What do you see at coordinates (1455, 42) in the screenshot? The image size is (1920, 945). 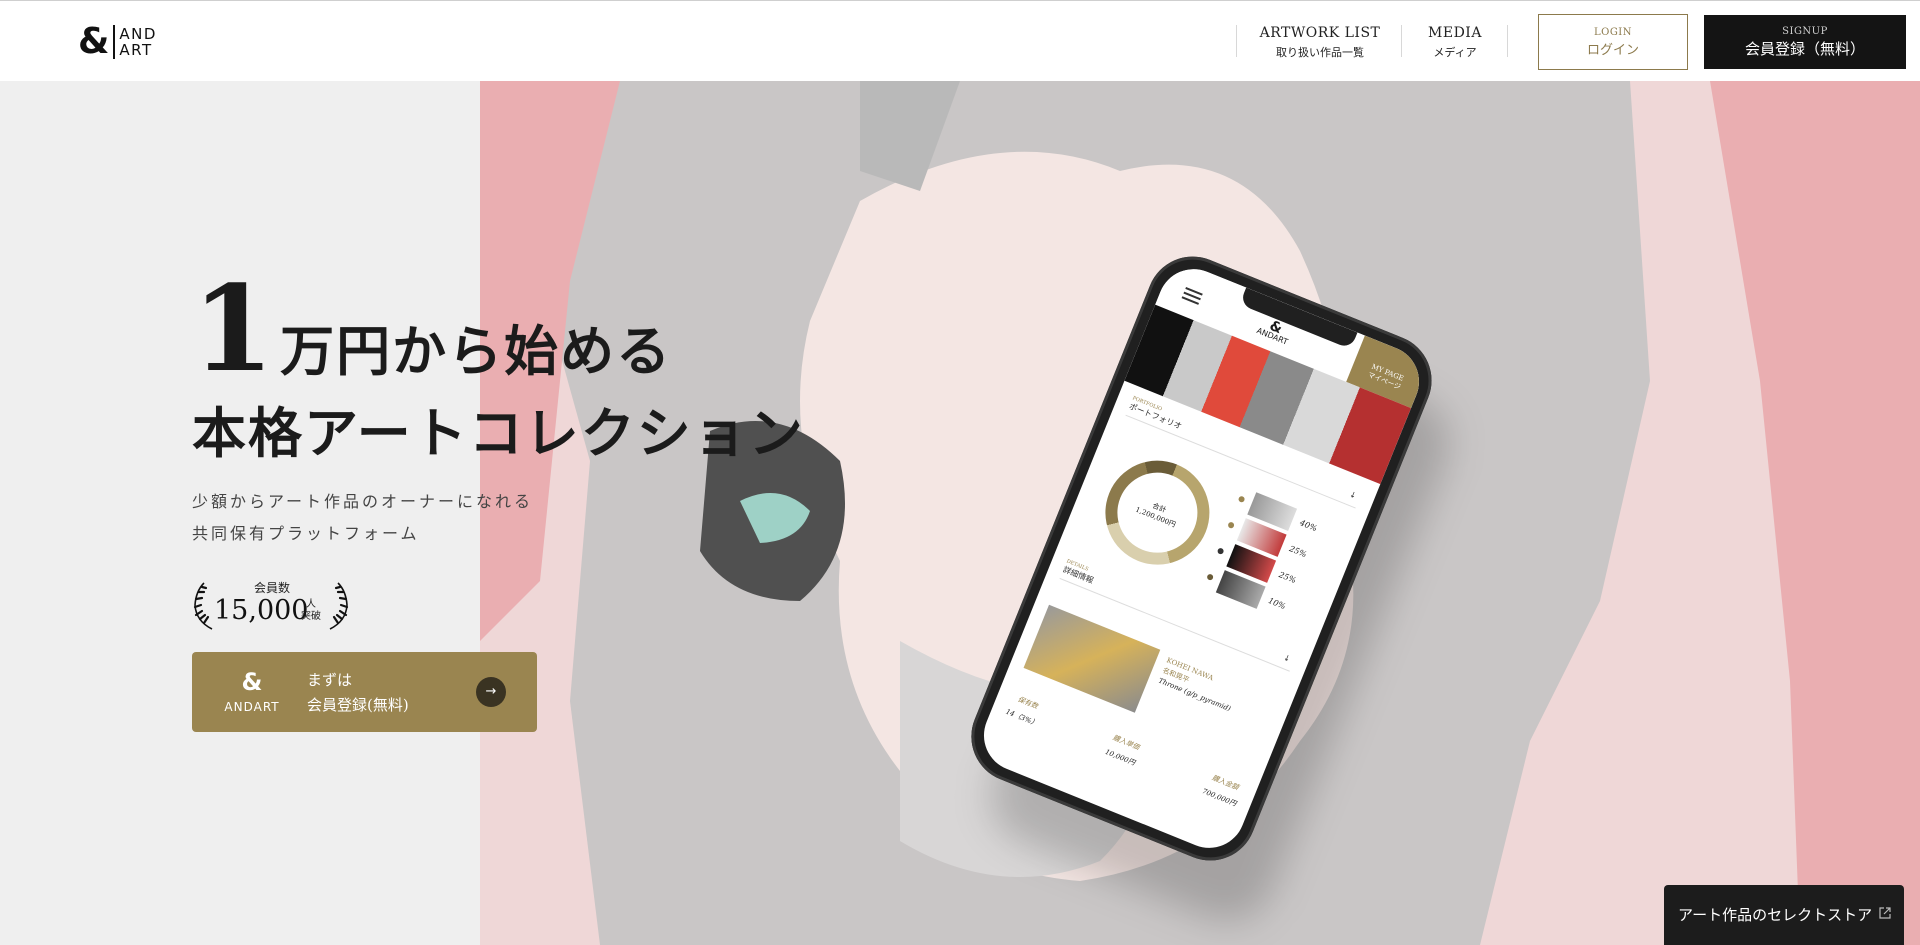 I see `nav-media: MEDIA メディア` at bounding box center [1455, 42].